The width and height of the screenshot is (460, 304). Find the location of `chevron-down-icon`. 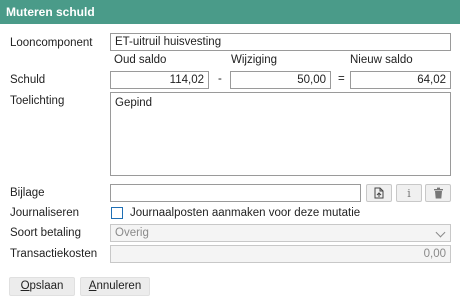

chevron-down-icon is located at coordinates (440, 232).